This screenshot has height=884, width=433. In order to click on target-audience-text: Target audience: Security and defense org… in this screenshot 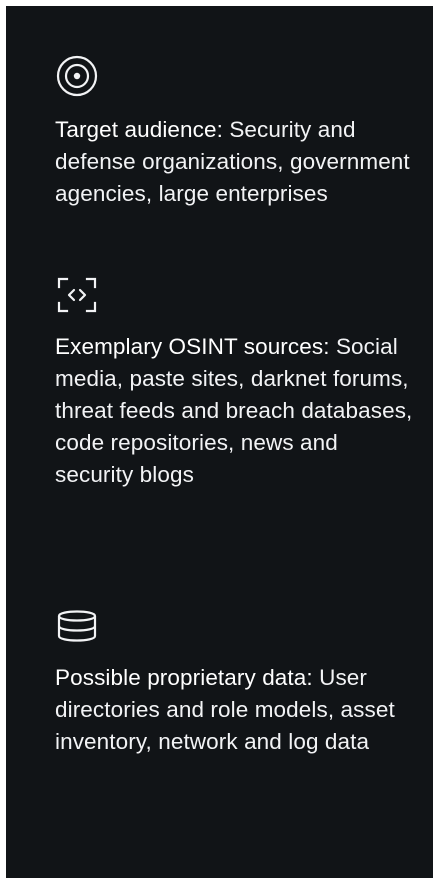, I will do `click(235, 162)`.